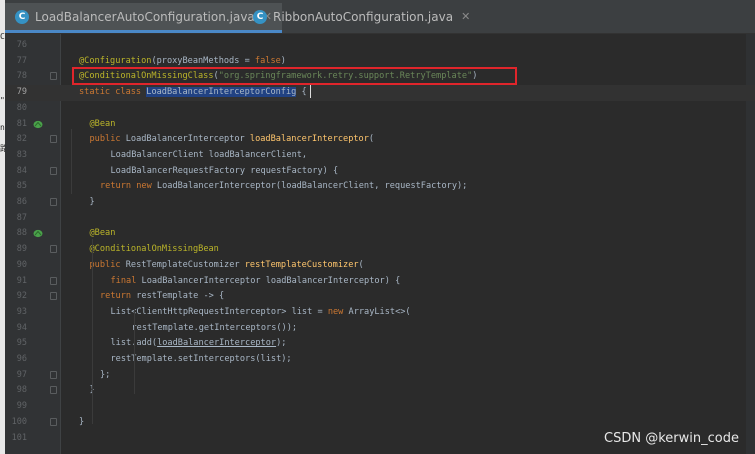 The image size is (755, 454). Describe the element at coordinates (21, 60) in the screenshot. I see `line-number: 77` at that location.